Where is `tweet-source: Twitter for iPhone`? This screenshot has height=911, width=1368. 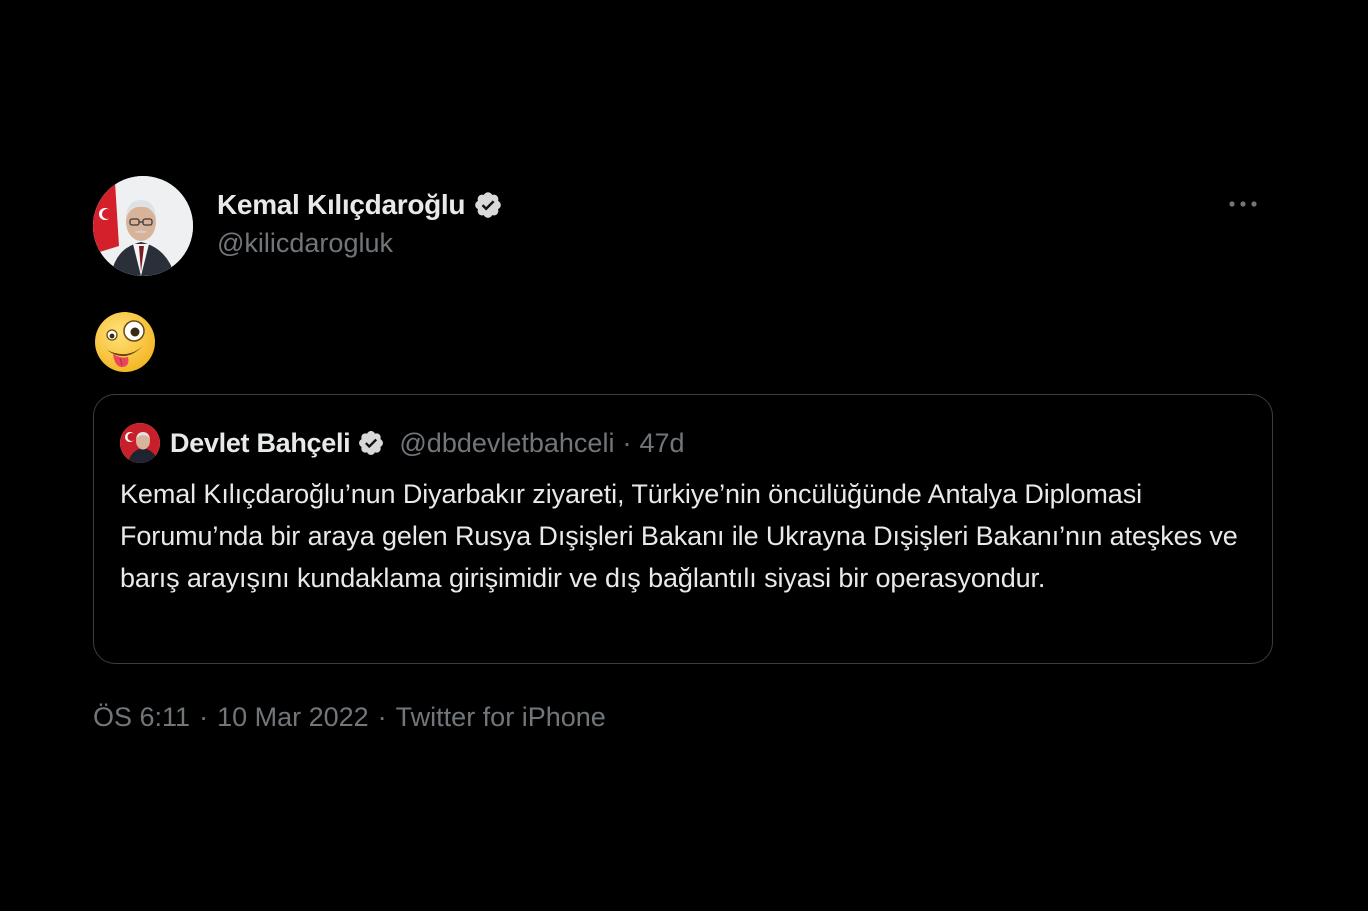 tweet-source: Twitter for iPhone is located at coordinates (501, 717).